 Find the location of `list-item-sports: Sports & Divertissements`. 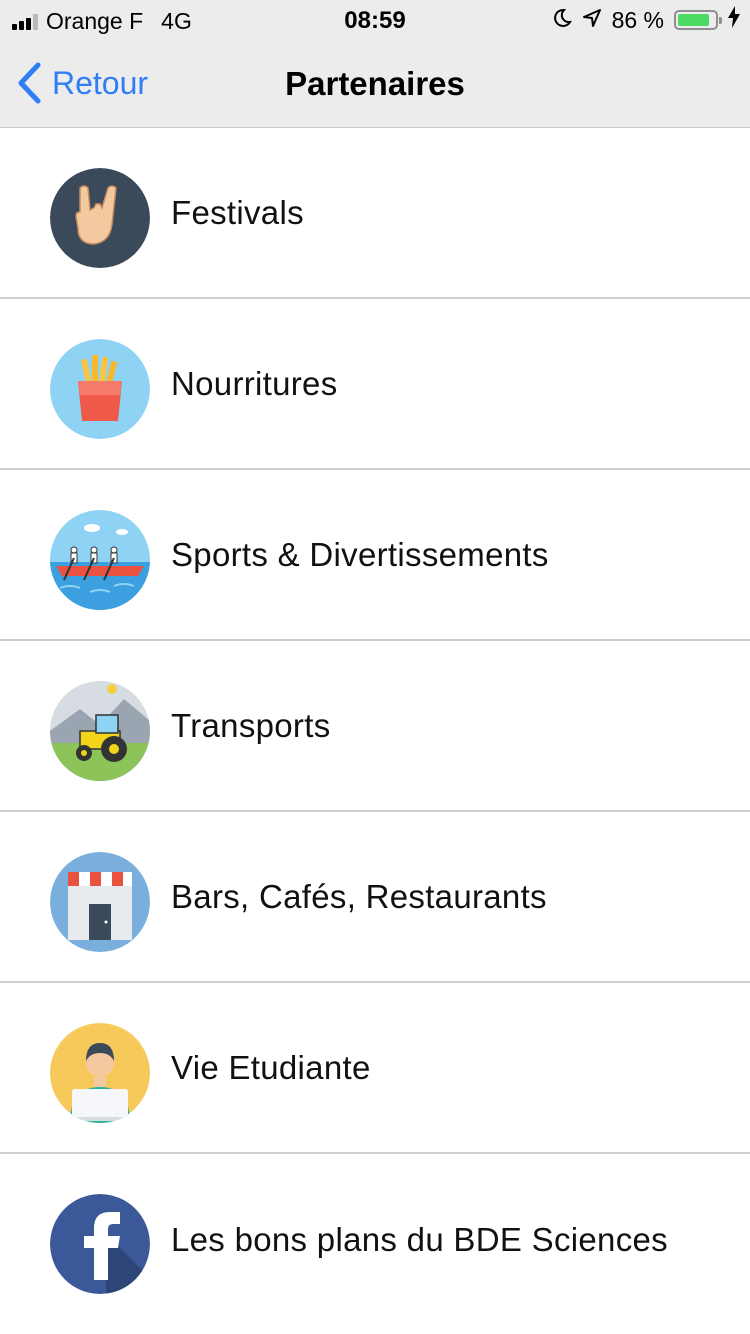

list-item-sports: Sports & Divertissements is located at coordinates (375, 555).